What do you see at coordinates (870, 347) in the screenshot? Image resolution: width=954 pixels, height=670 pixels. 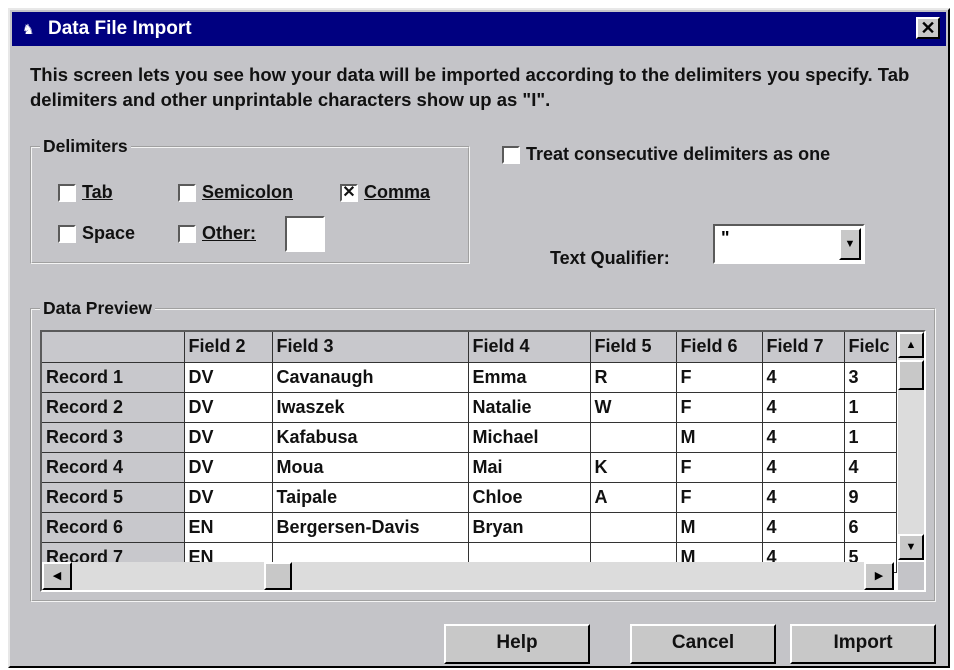 I see `column-header: Fielc` at bounding box center [870, 347].